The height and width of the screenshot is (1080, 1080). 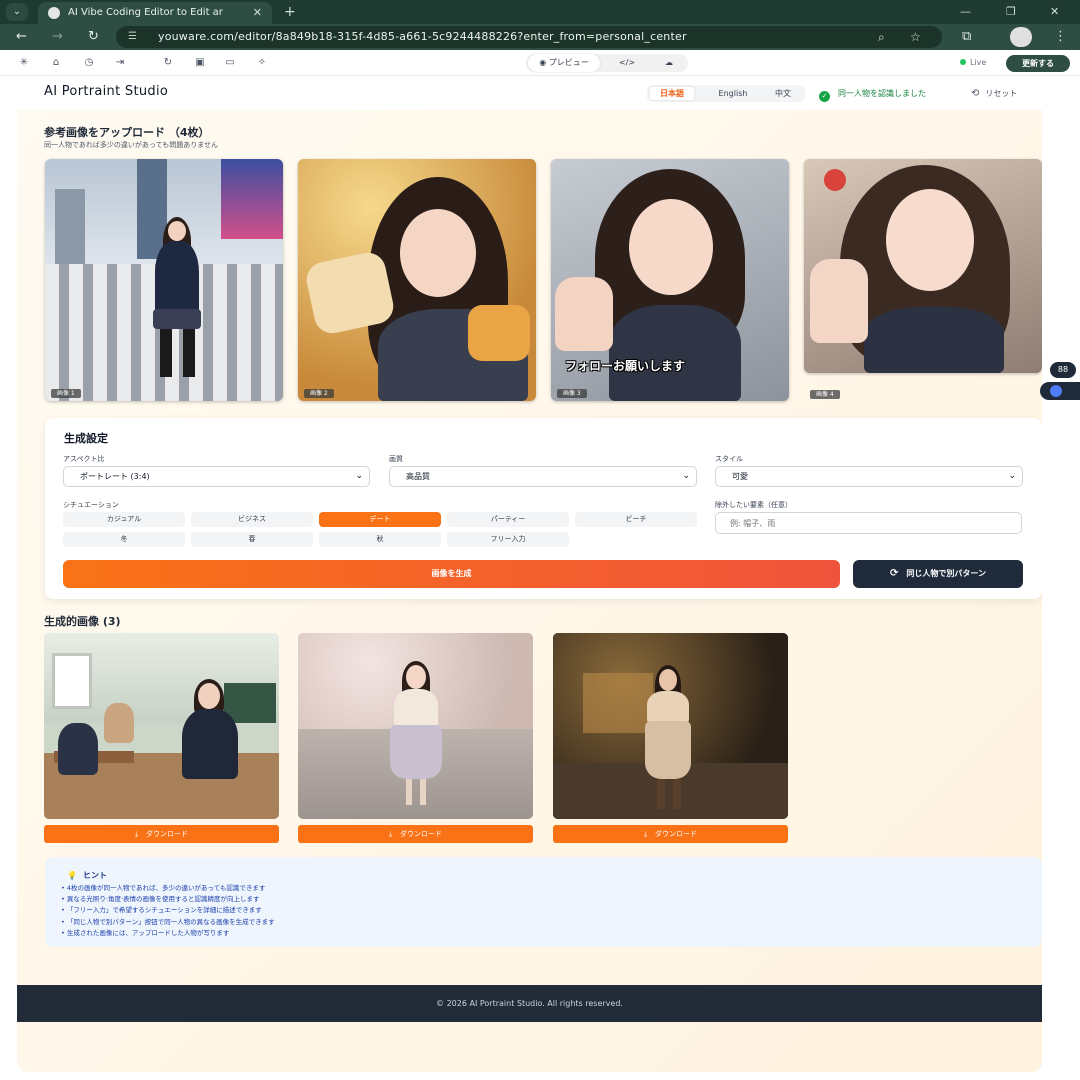 What do you see at coordinates (82, 621) in the screenshot?
I see `generated-section-title: 生成的画像 (3)` at bounding box center [82, 621].